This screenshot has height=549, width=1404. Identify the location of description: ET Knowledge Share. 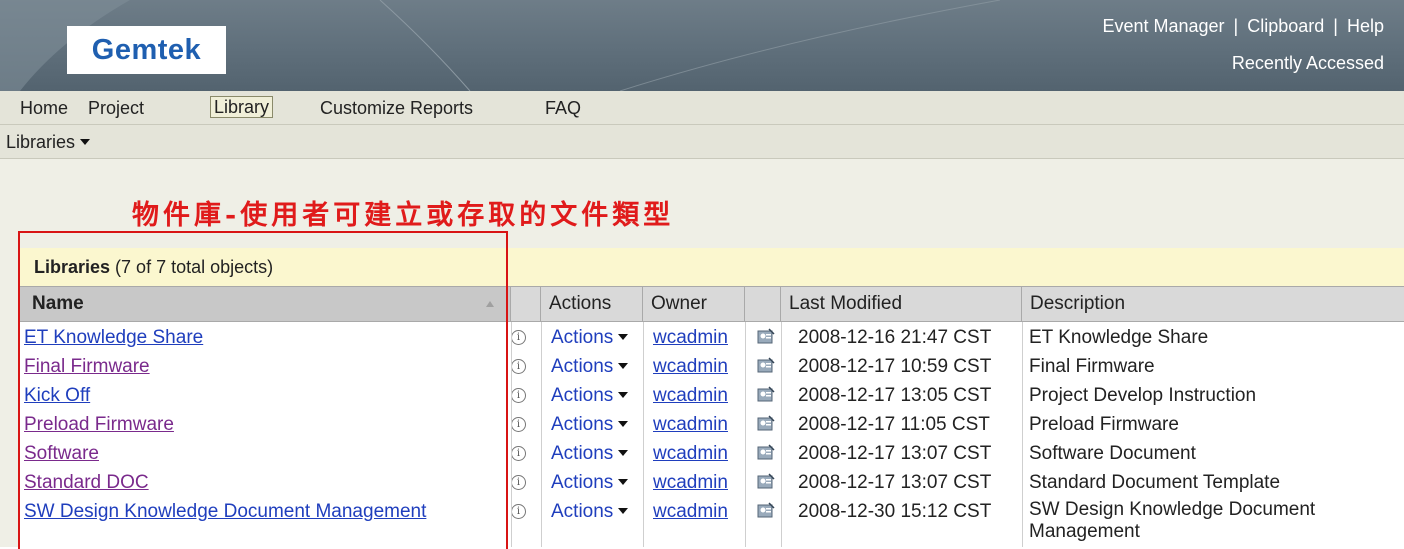
(1119, 337).